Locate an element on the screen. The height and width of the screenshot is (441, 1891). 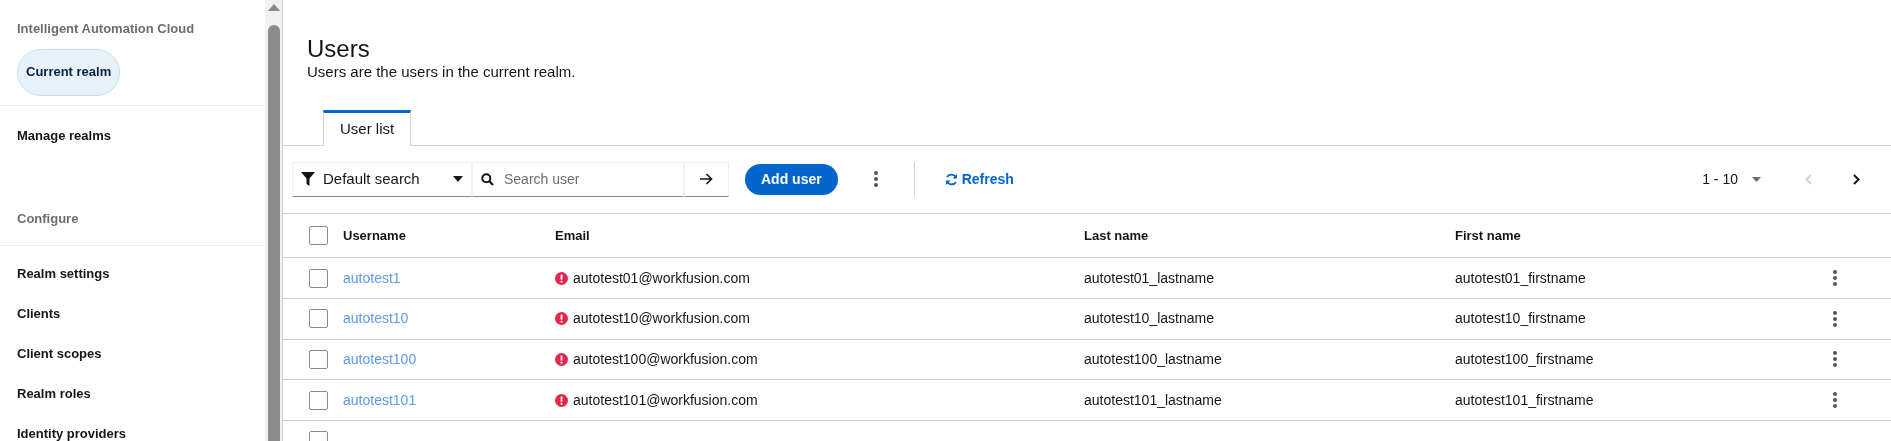
column-header: Last name is located at coordinates (1116, 236).